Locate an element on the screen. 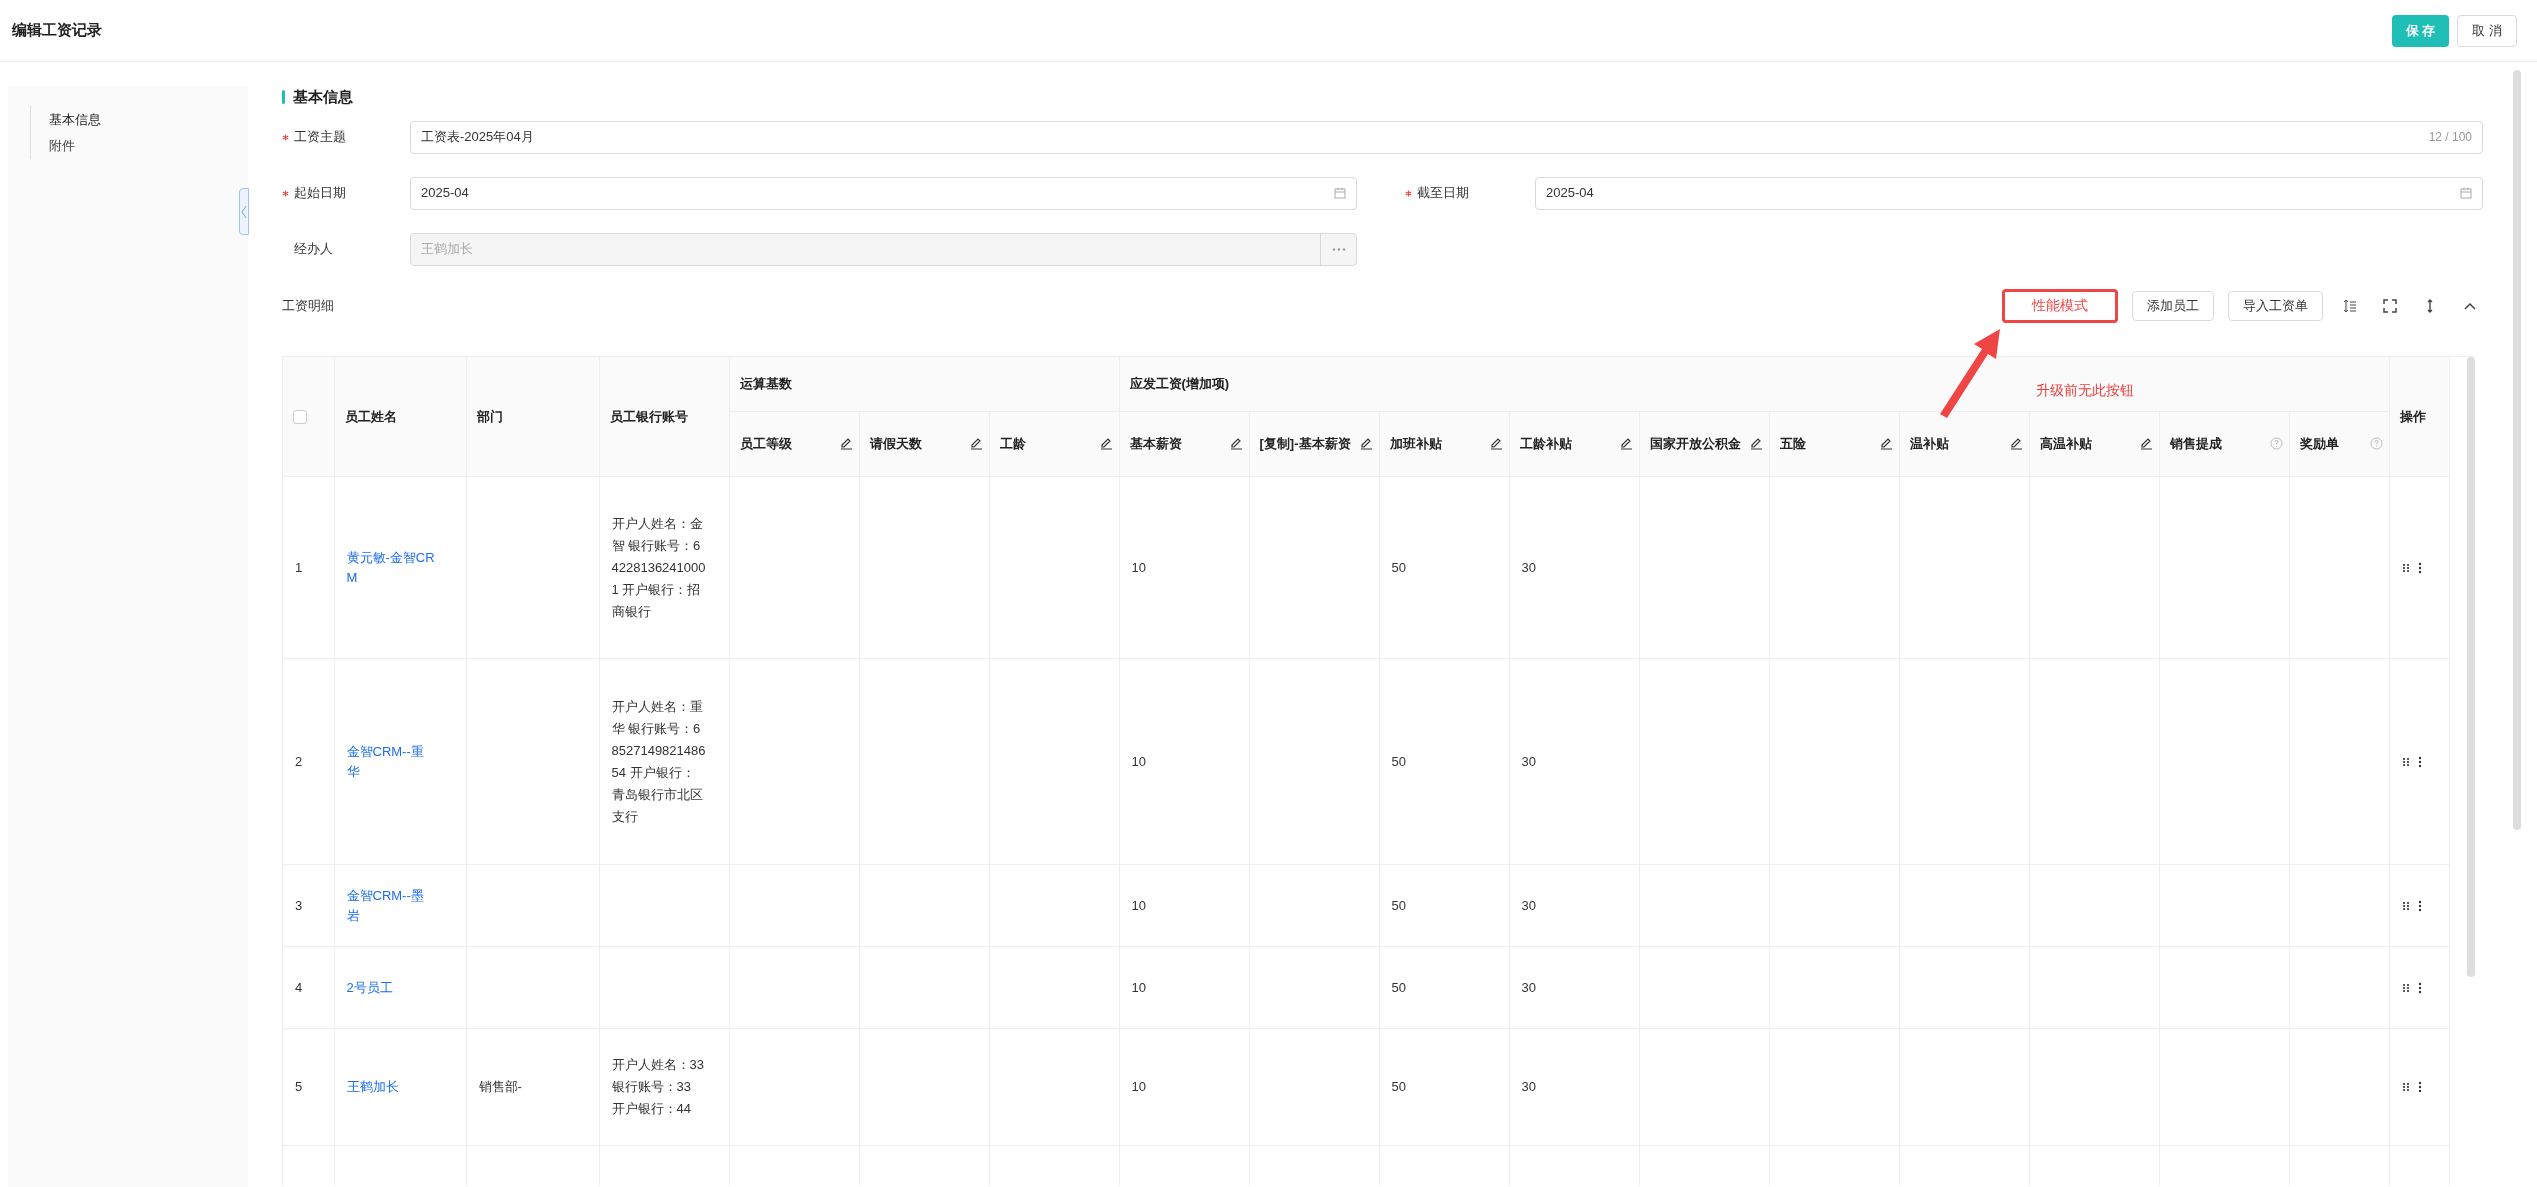  collapse-handle is located at coordinates (244, 211).